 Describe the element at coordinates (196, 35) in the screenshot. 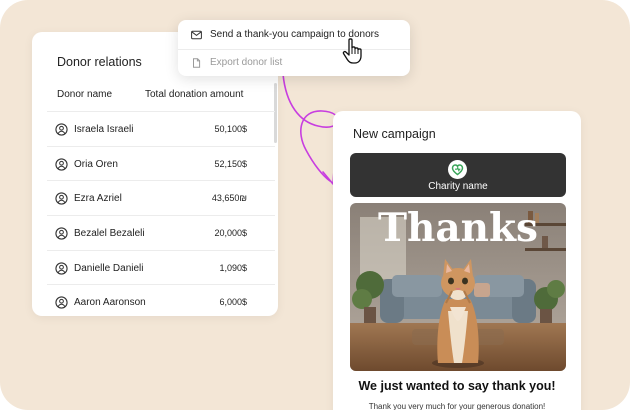

I see `mail-icon` at that location.